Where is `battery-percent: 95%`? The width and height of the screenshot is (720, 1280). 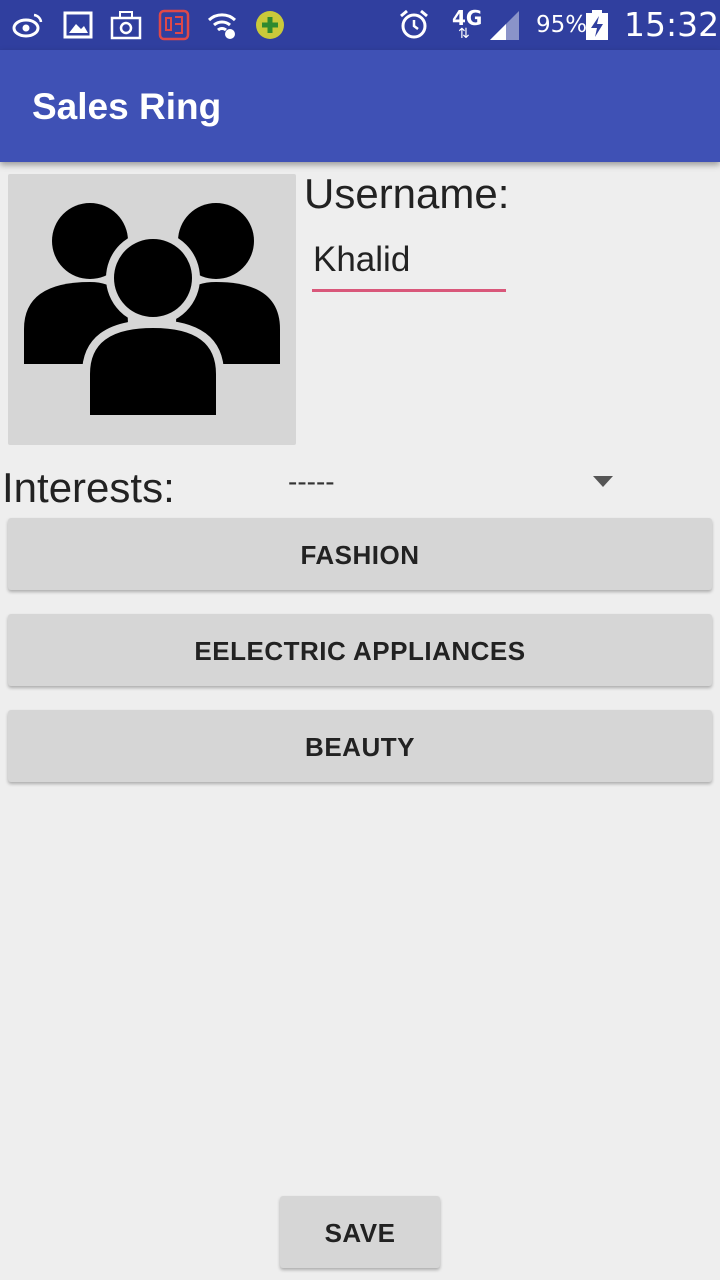
battery-percent: 95% is located at coordinates (562, 25).